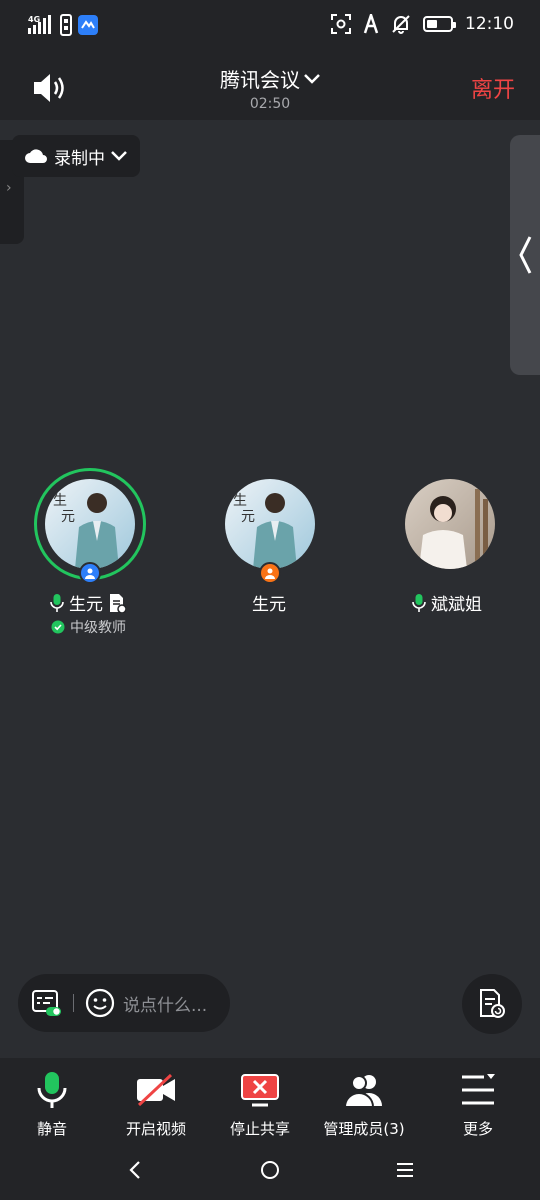 The width and height of the screenshot is (540, 1200). Describe the element at coordinates (362, 1091) in the screenshot. I see `members-icon` at that location.